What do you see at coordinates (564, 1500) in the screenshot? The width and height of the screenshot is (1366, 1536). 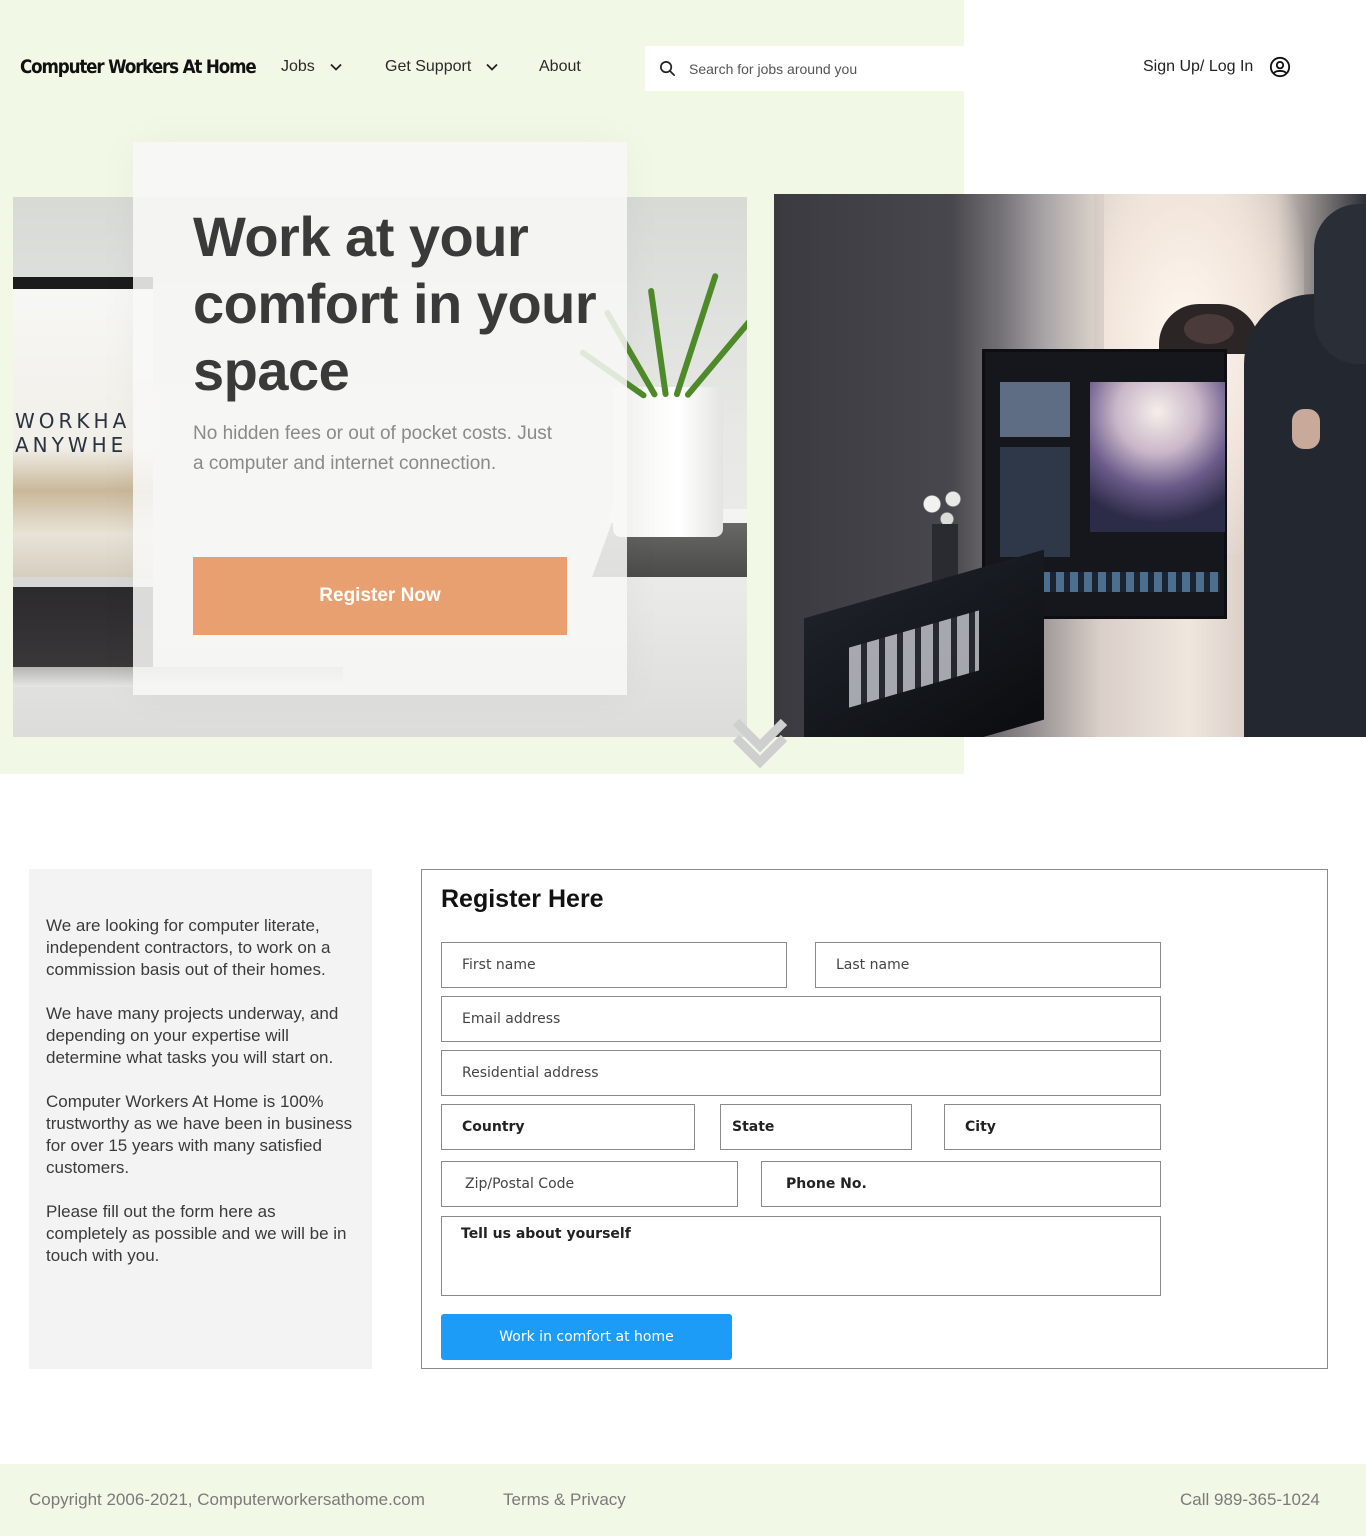 I see `footer-terms-link: Terms & Privacy` at bounding box center [564, 1500].